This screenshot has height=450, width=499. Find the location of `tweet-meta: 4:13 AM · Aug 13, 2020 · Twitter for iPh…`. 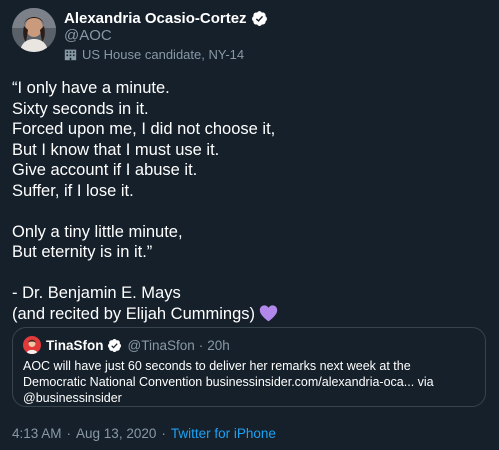

tweet-meta: 4:13 AM · Aug 13, 2020 · Twitter for iPh… is located at coordinates (144, 433).